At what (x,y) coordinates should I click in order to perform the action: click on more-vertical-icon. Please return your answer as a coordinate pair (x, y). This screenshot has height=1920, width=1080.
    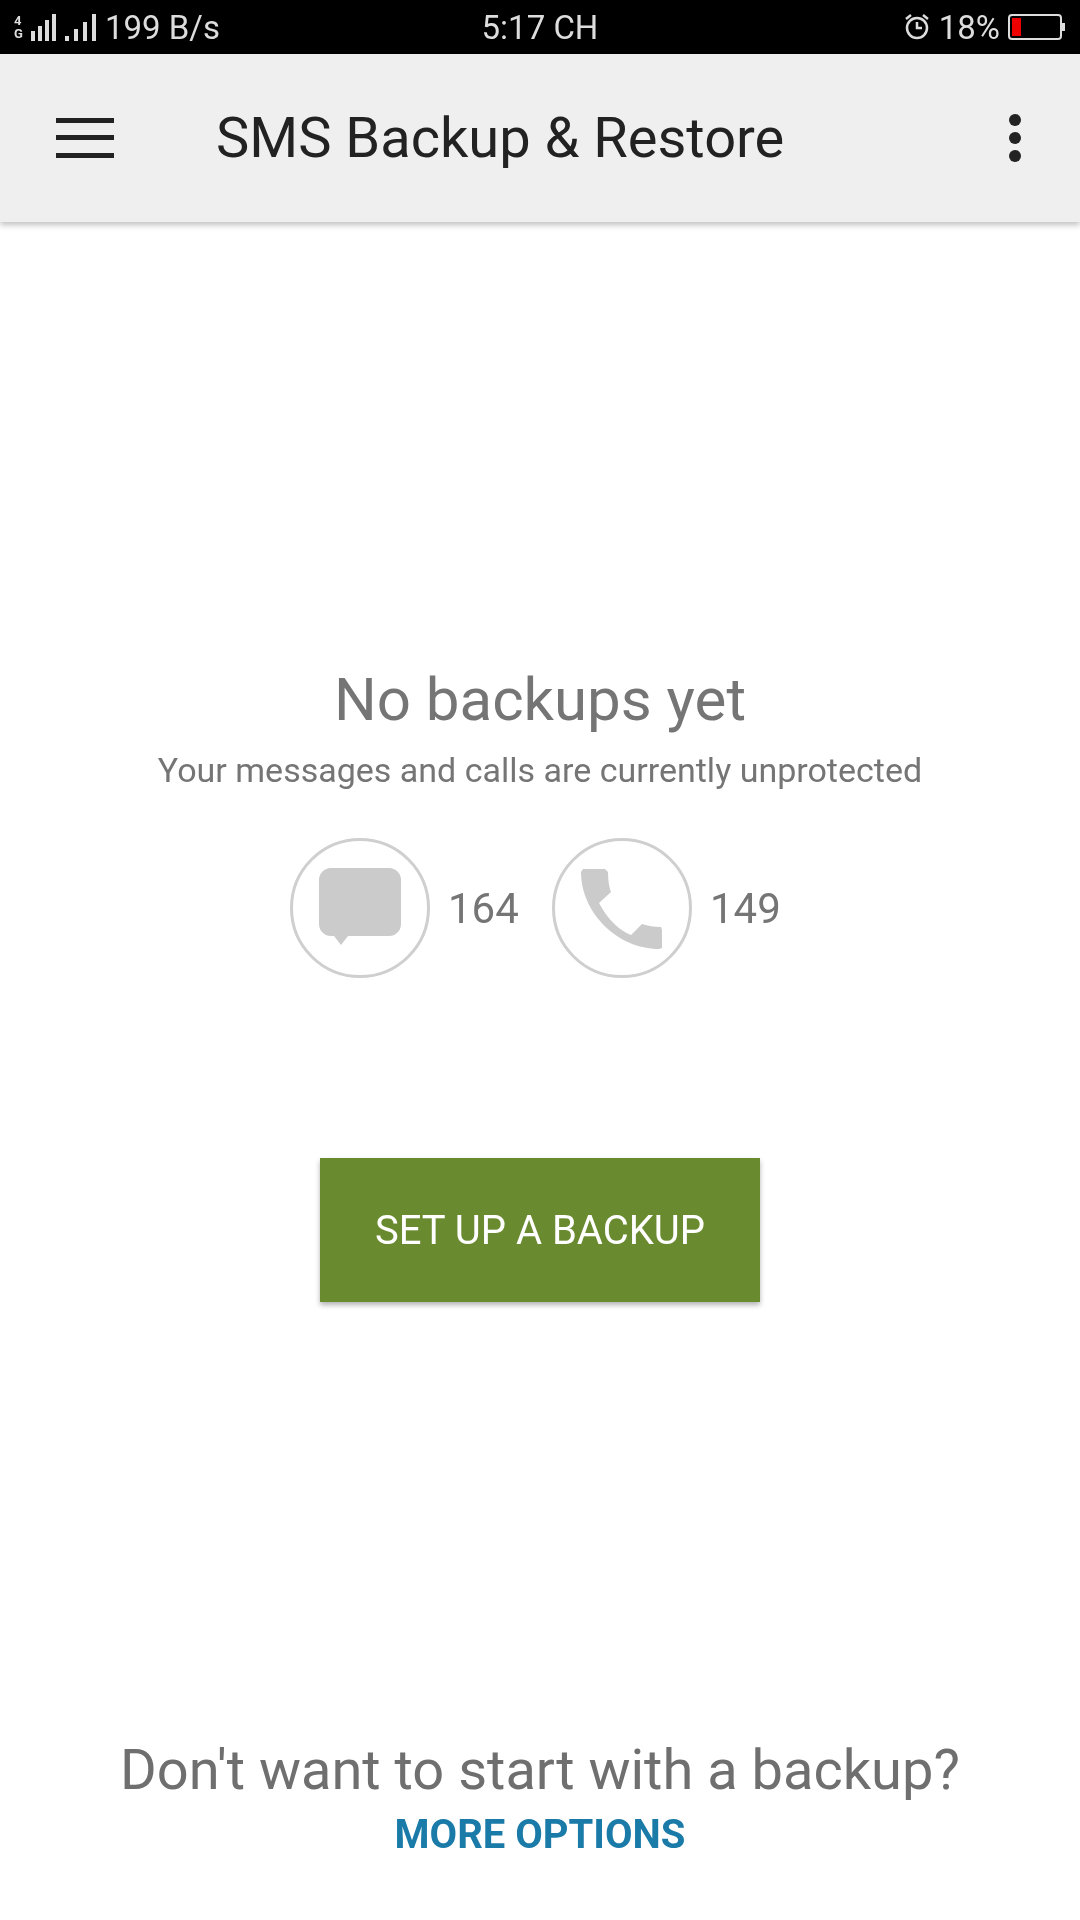
    Looking at the image, I should click on (1015, 138).